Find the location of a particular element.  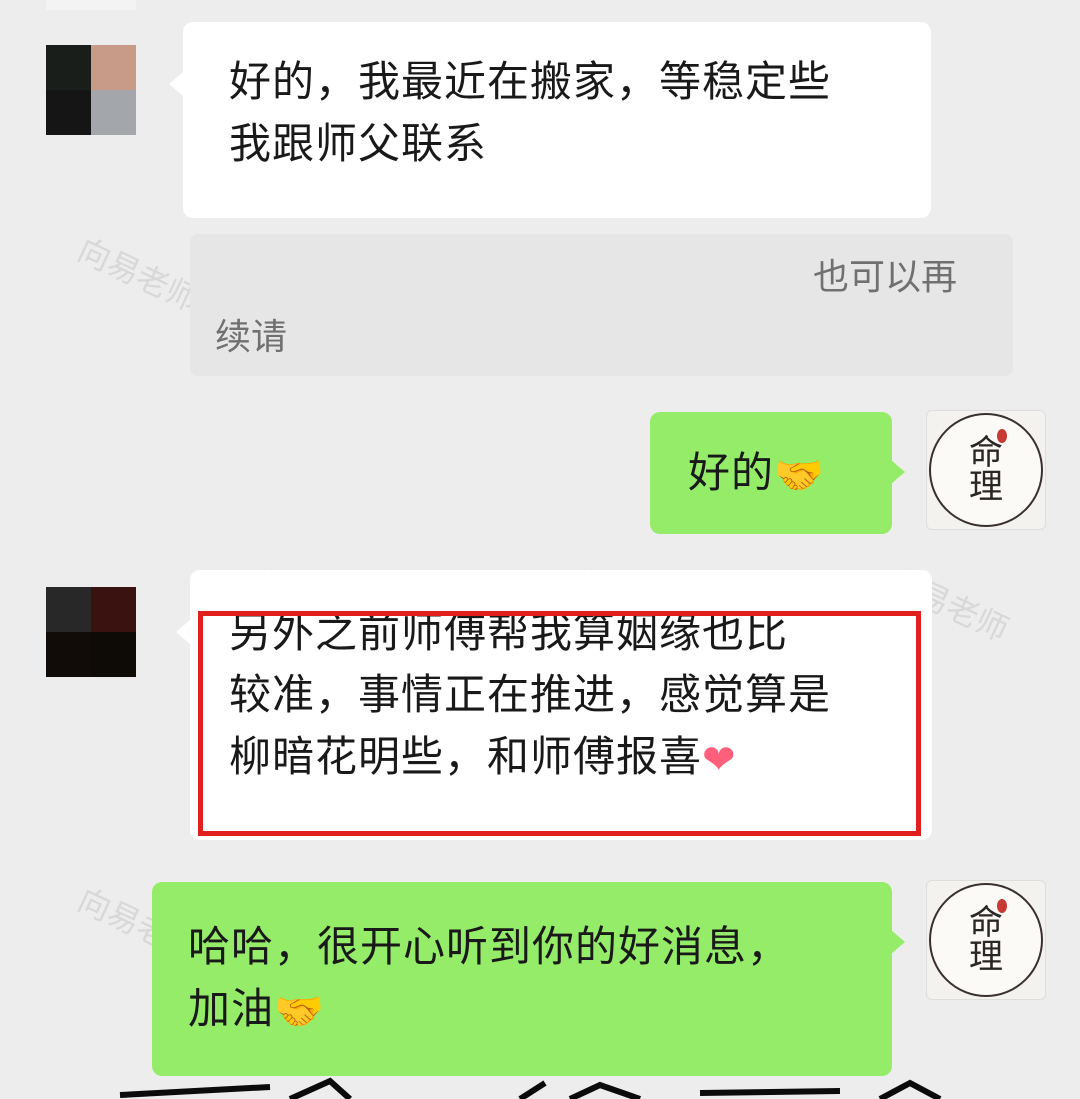

message-line: 好的，我最近在搬家，等稳定些 is located at coordinates (530, 81).